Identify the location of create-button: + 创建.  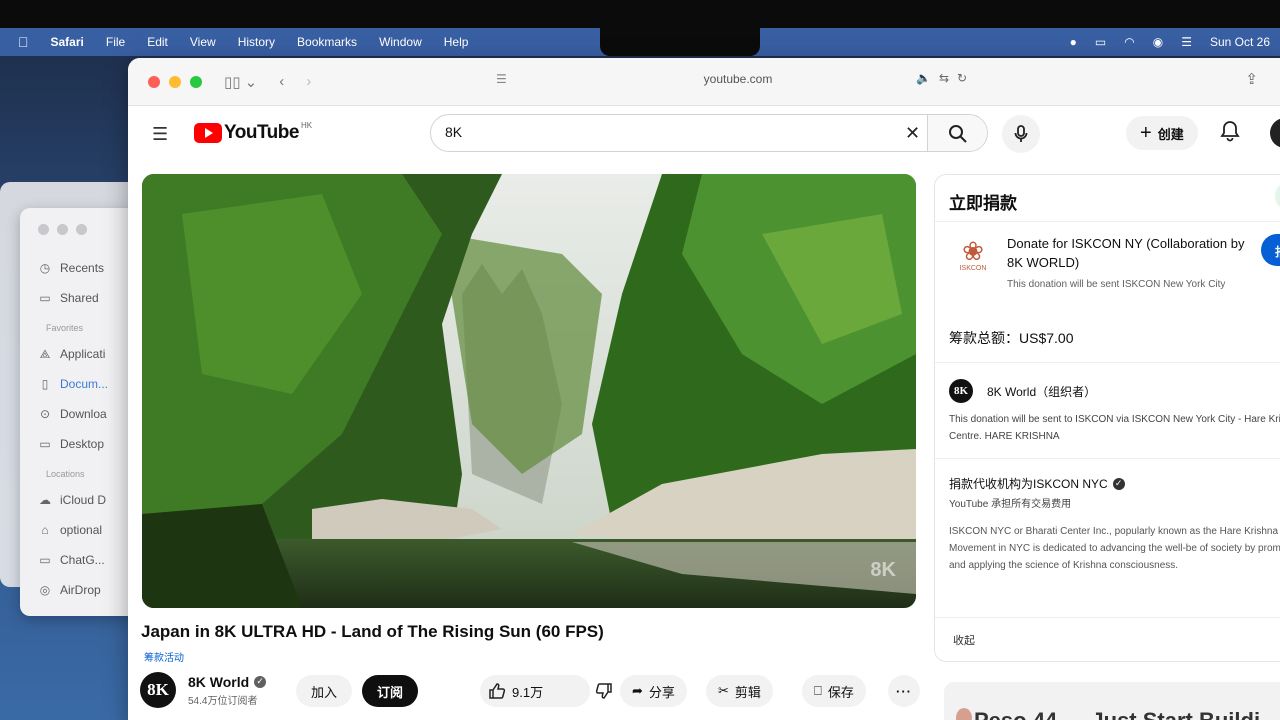
(1162, 133).